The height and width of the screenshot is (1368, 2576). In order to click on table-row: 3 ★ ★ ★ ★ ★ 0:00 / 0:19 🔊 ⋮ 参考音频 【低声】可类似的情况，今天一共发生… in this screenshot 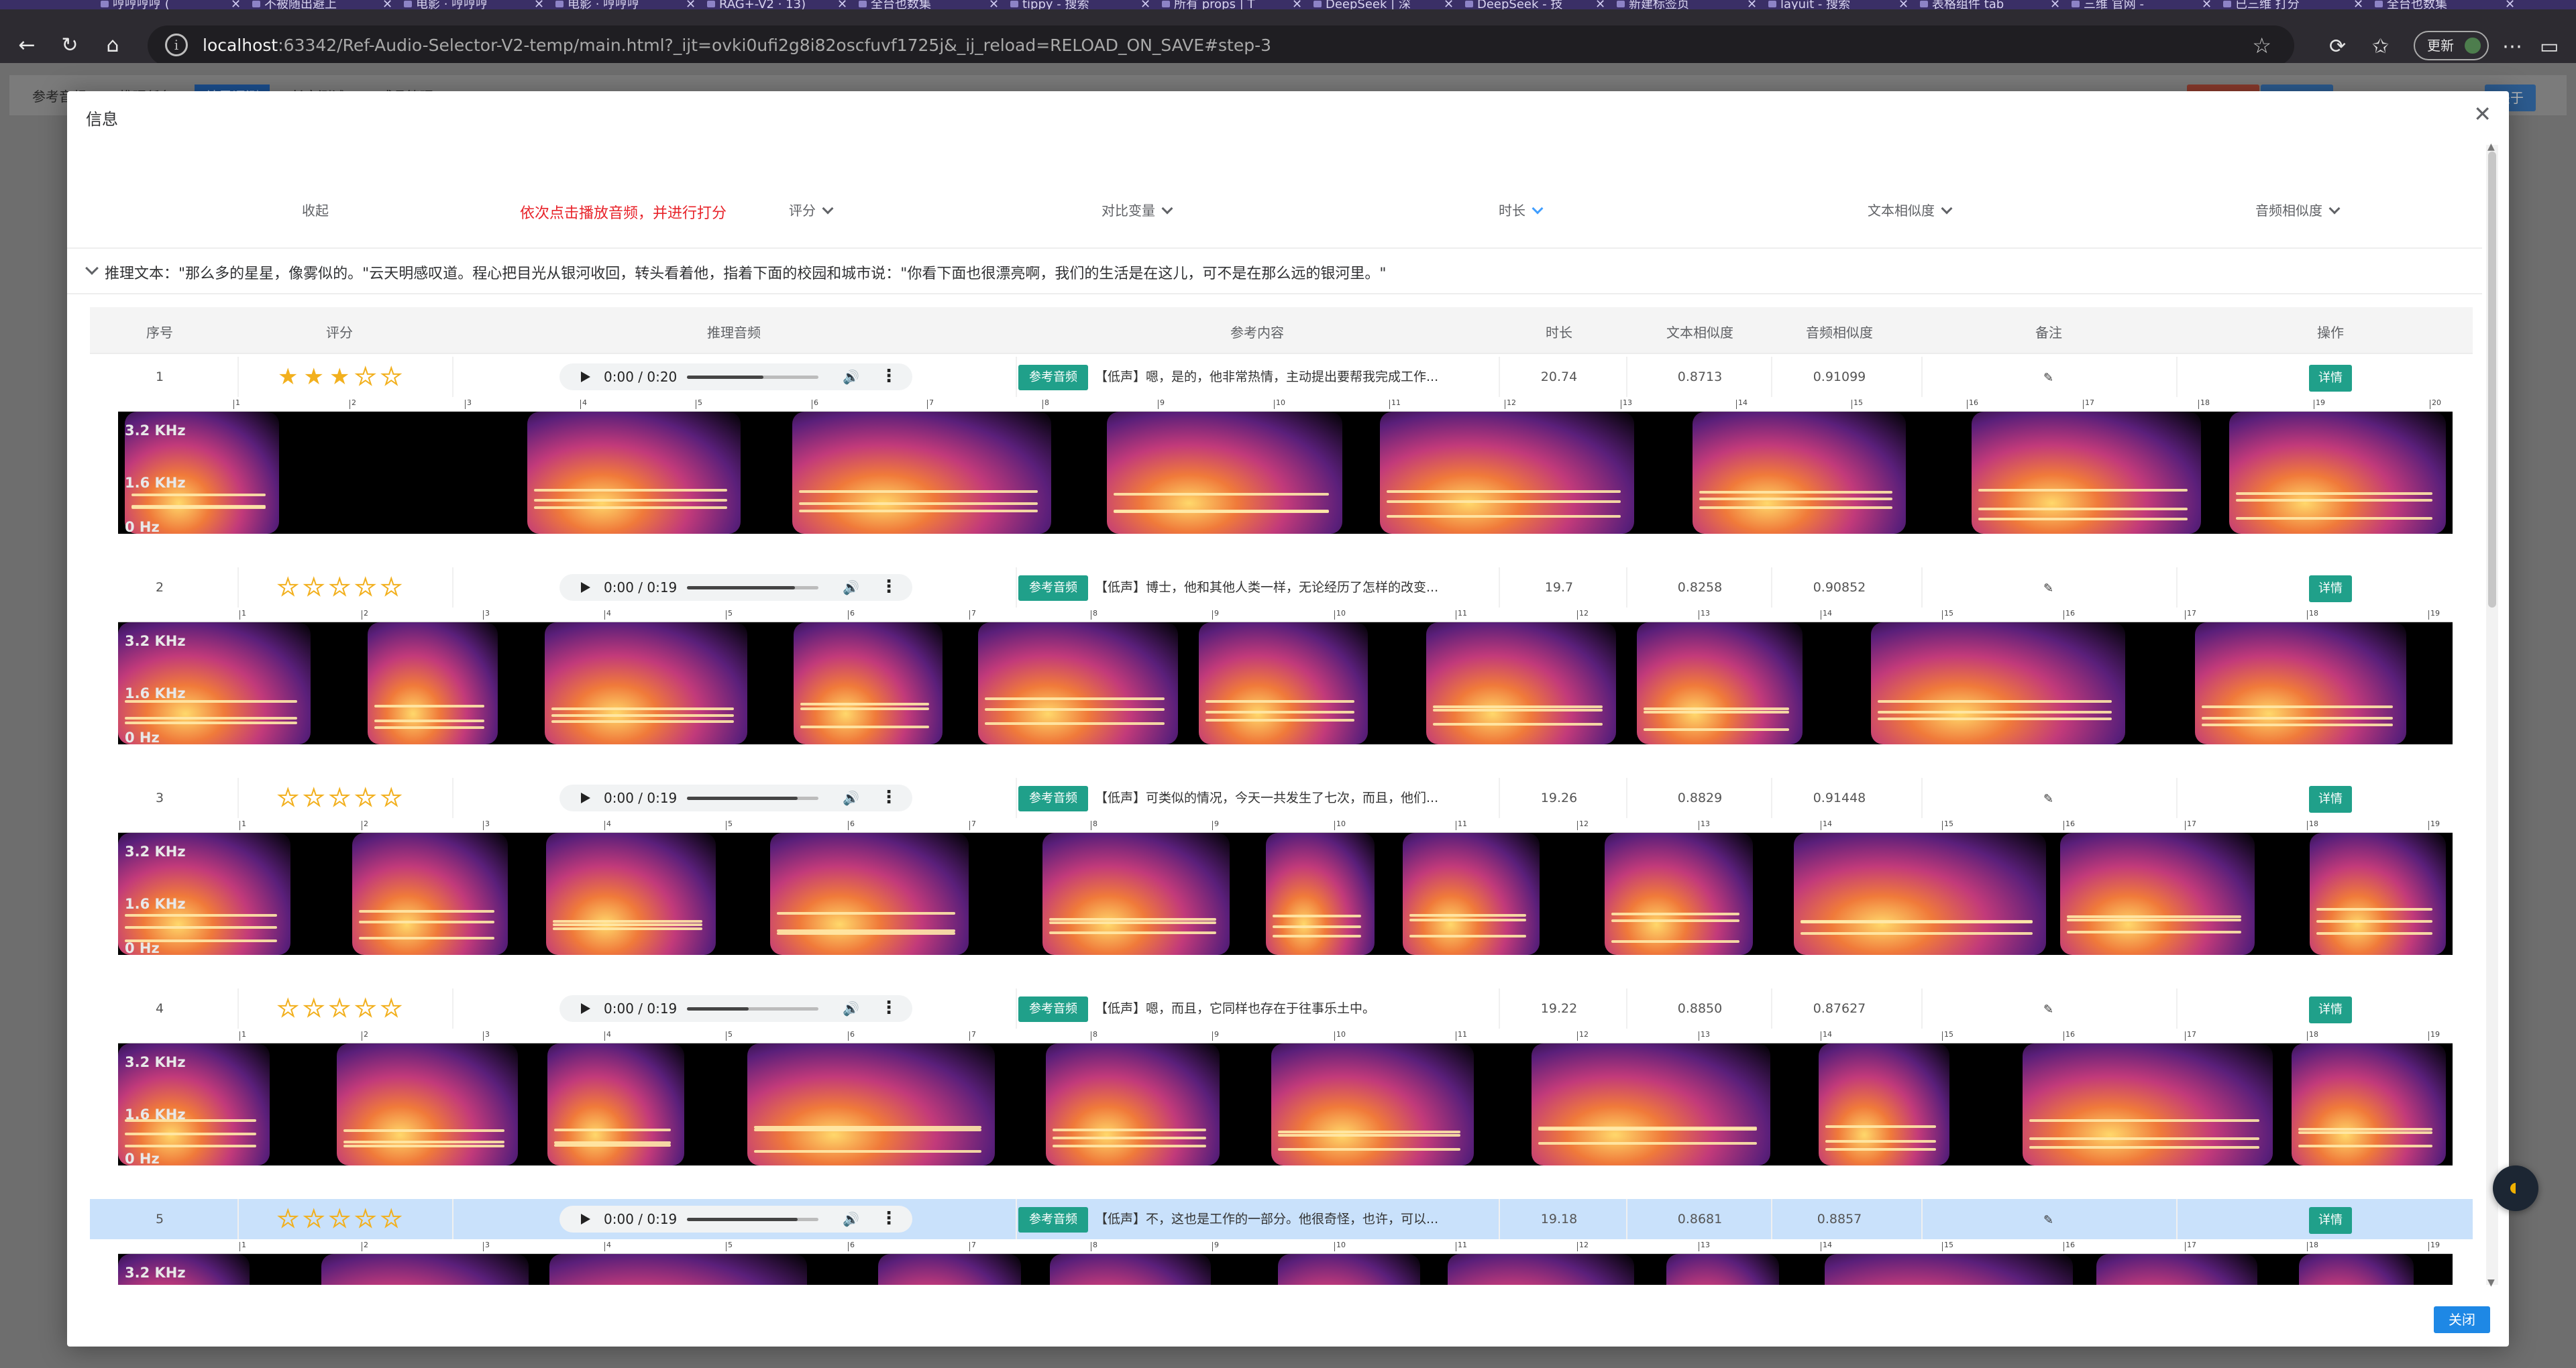, I will do `click(1281, 798)`.